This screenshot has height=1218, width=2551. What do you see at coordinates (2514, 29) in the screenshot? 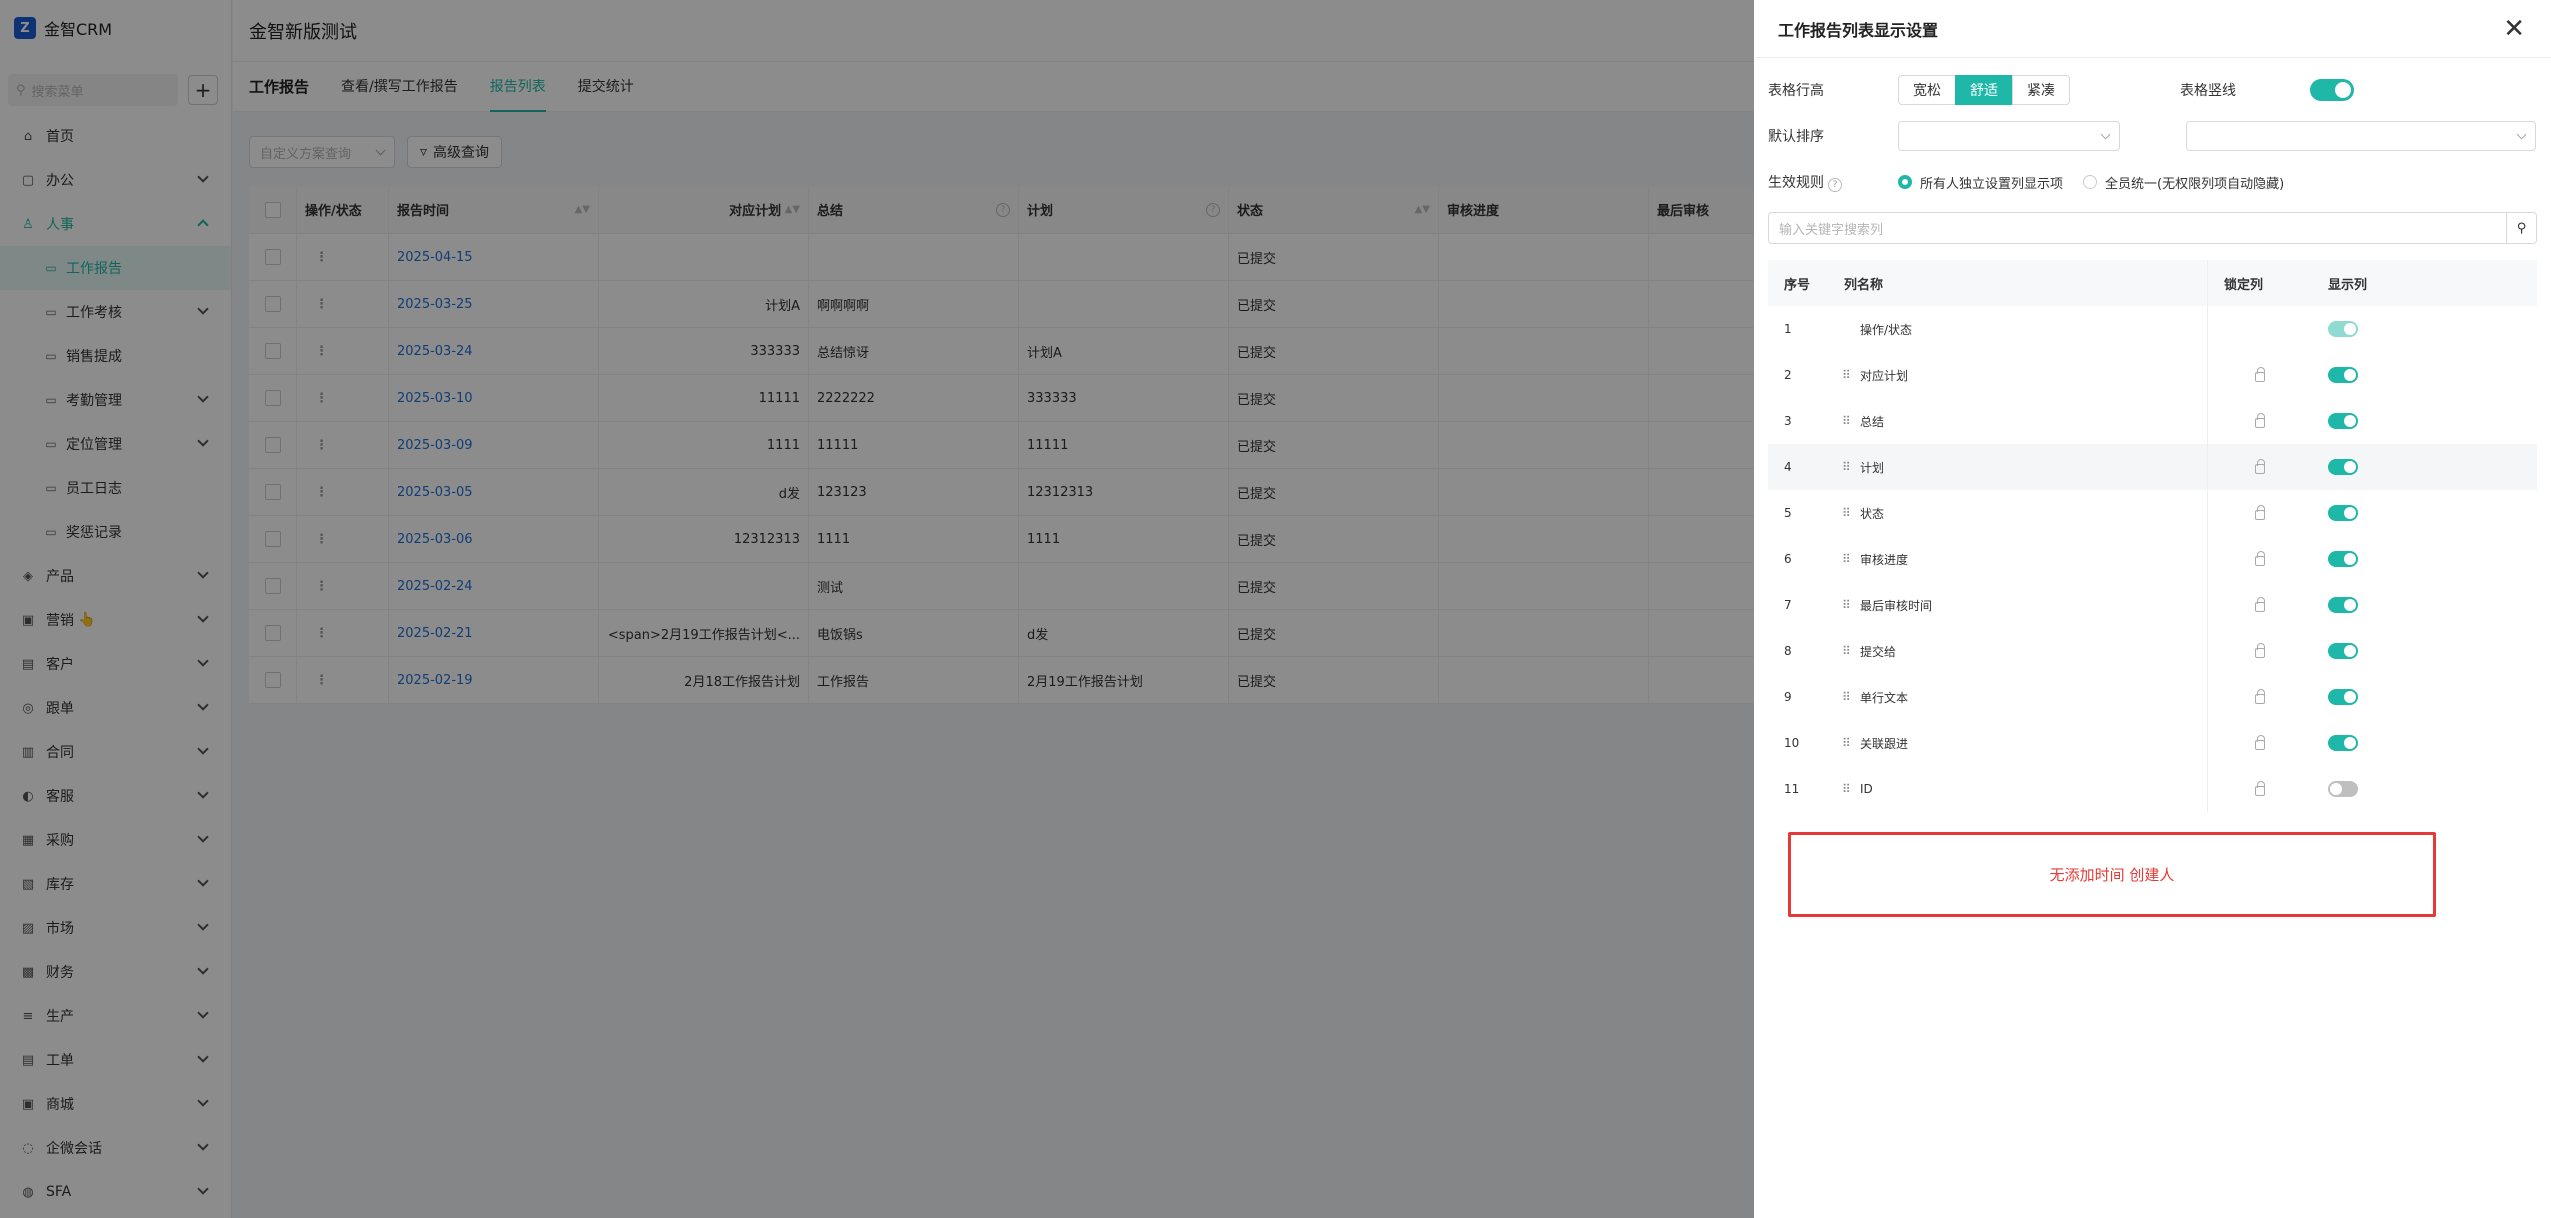
I see `close-icon: ✕` at bounding box center [2514, 29].